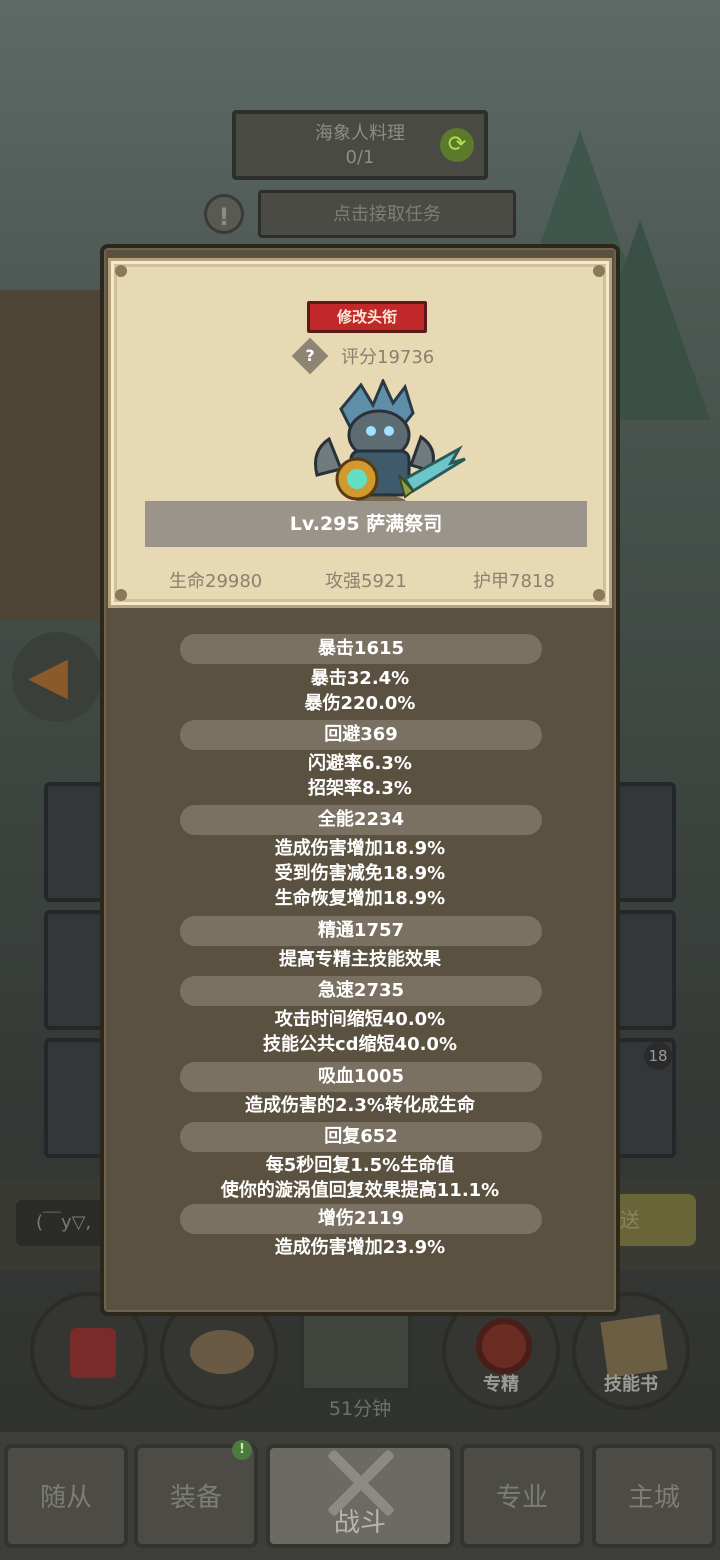 The height and width of the screenshot is (1560, 720). I want to click on attr-line: 招架率8.3%, so click(360, 788).